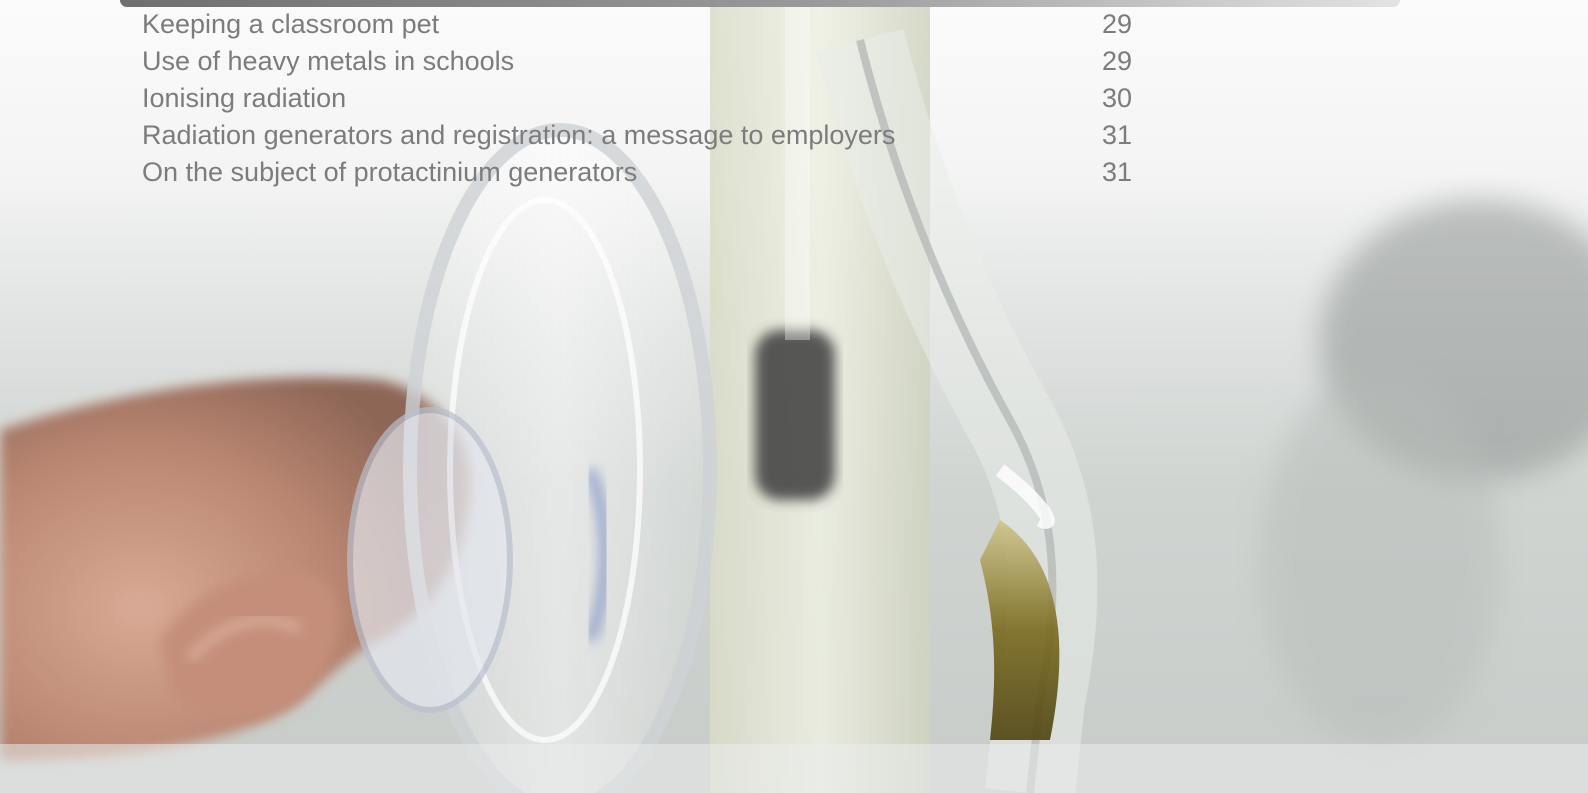 This screenshot has width=1588, height=793. What do you see at coordinates (1116, 98) in the screenshot?
I see `toc-entry-page: 30` at bounding box center [1116, 98].